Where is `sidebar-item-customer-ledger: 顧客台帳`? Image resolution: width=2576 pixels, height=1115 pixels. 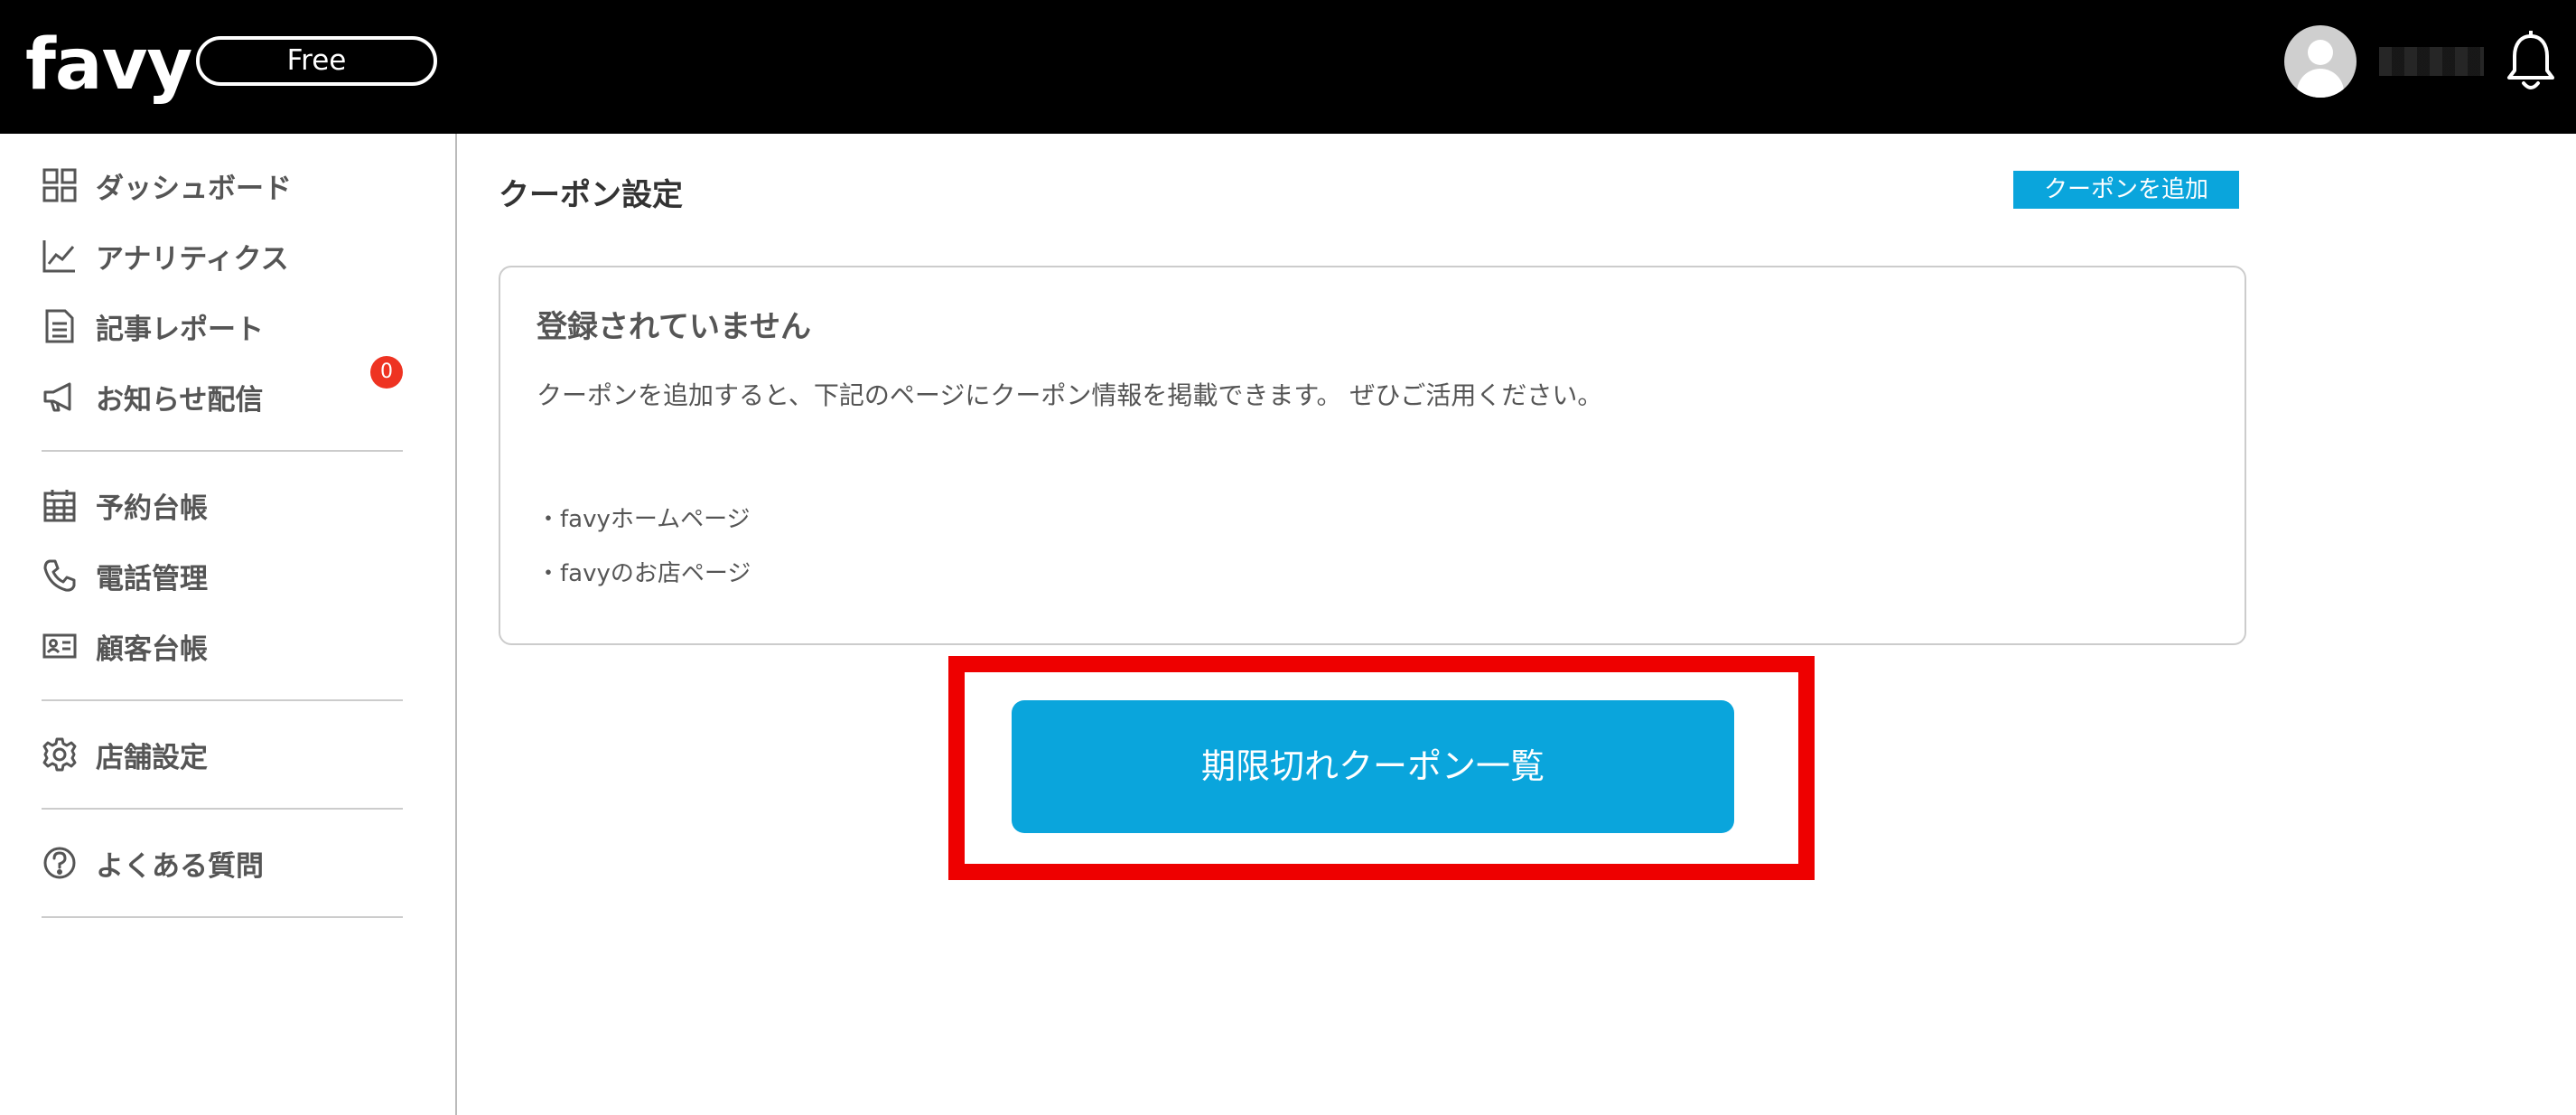
sidebar-item-customer-ledger: 顧客台帳 is located at coordinates (125, 646).